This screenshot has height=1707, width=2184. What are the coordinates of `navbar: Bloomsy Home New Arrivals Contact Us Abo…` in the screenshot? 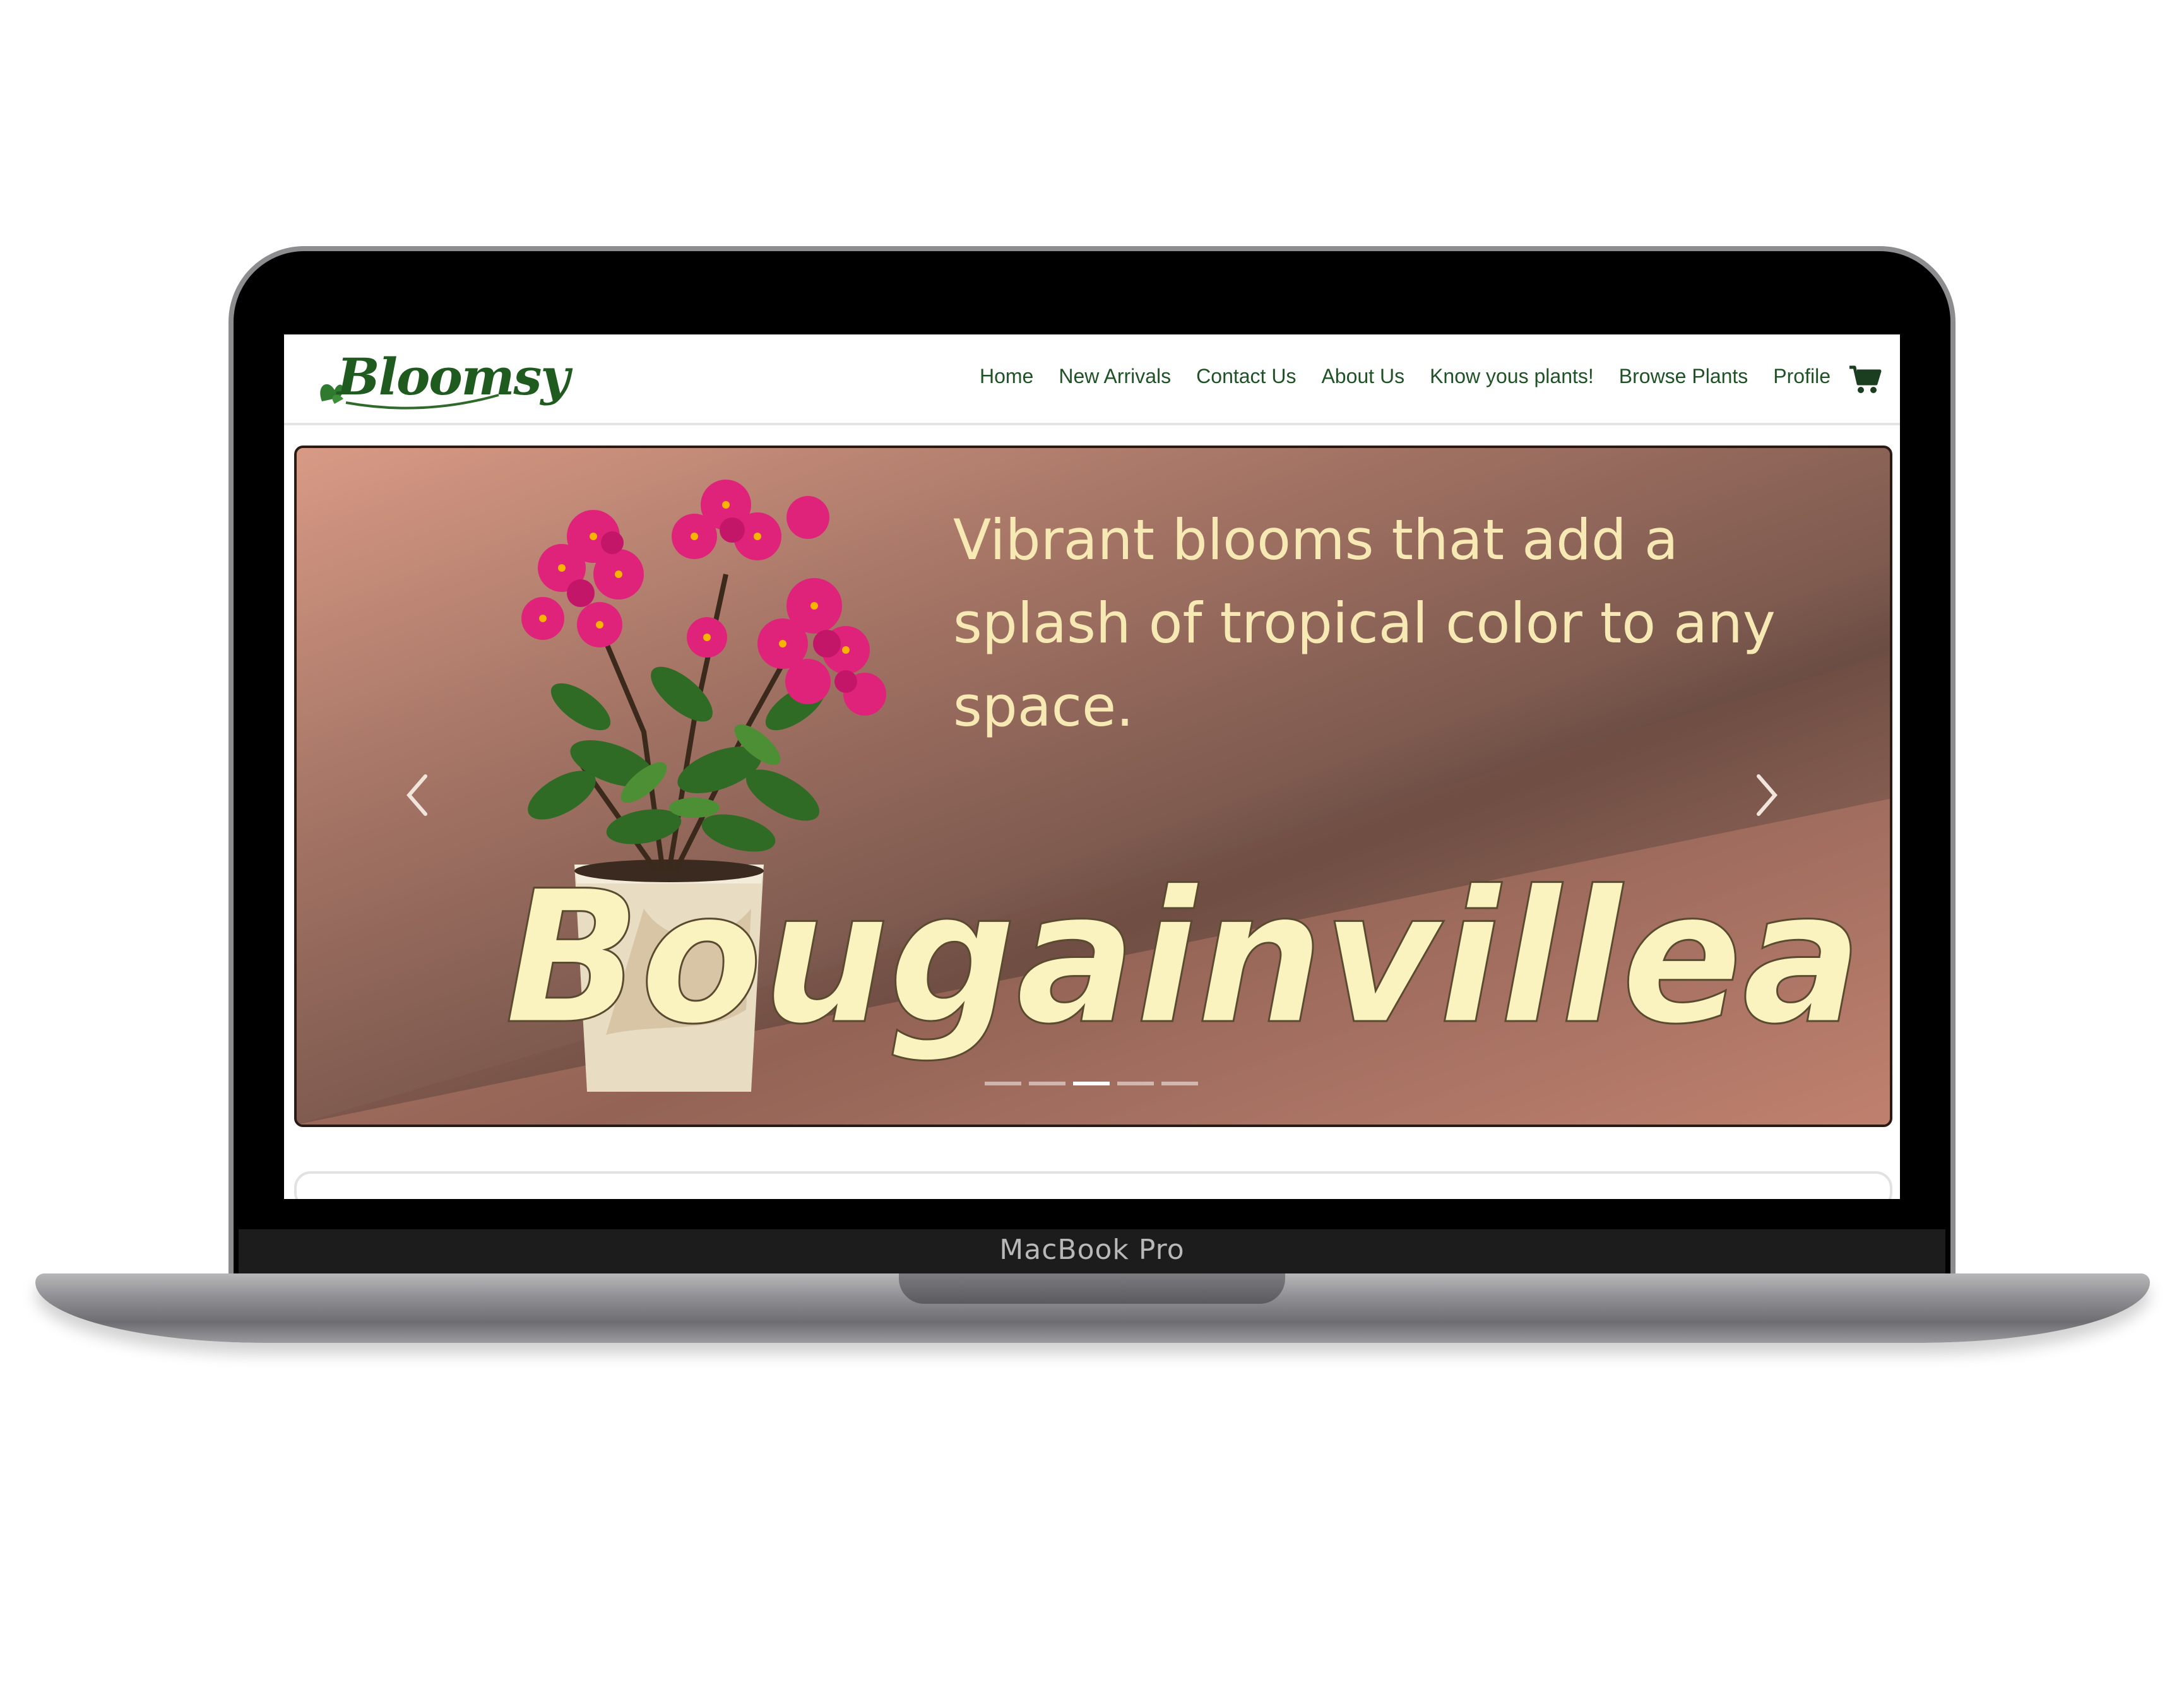 It's located at (1092, 379).